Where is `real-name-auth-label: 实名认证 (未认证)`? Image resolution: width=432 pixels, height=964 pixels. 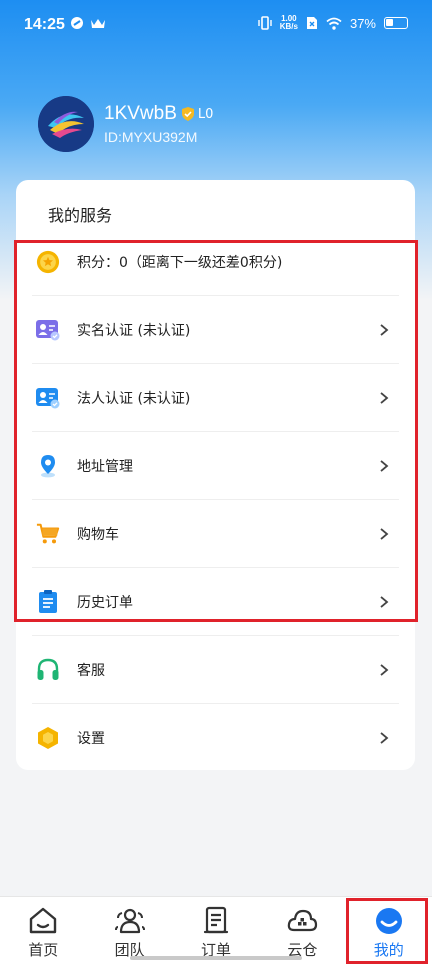
real-name-auth-label: 实名认证 (未认证) is located at coordinates (134, 330).